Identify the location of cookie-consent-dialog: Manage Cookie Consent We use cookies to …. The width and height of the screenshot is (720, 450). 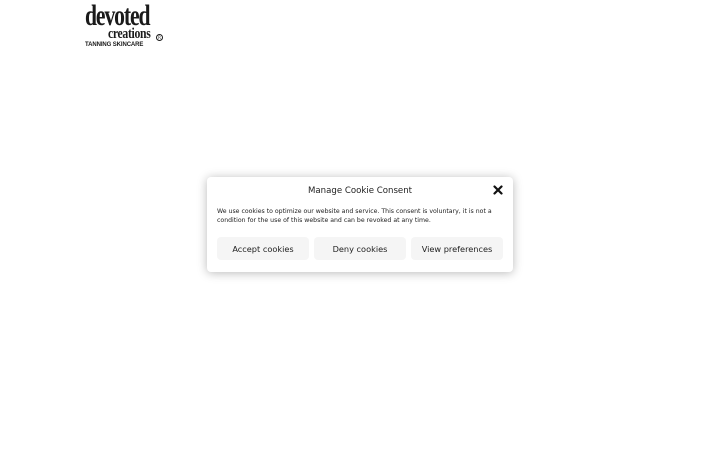
(360, 224).